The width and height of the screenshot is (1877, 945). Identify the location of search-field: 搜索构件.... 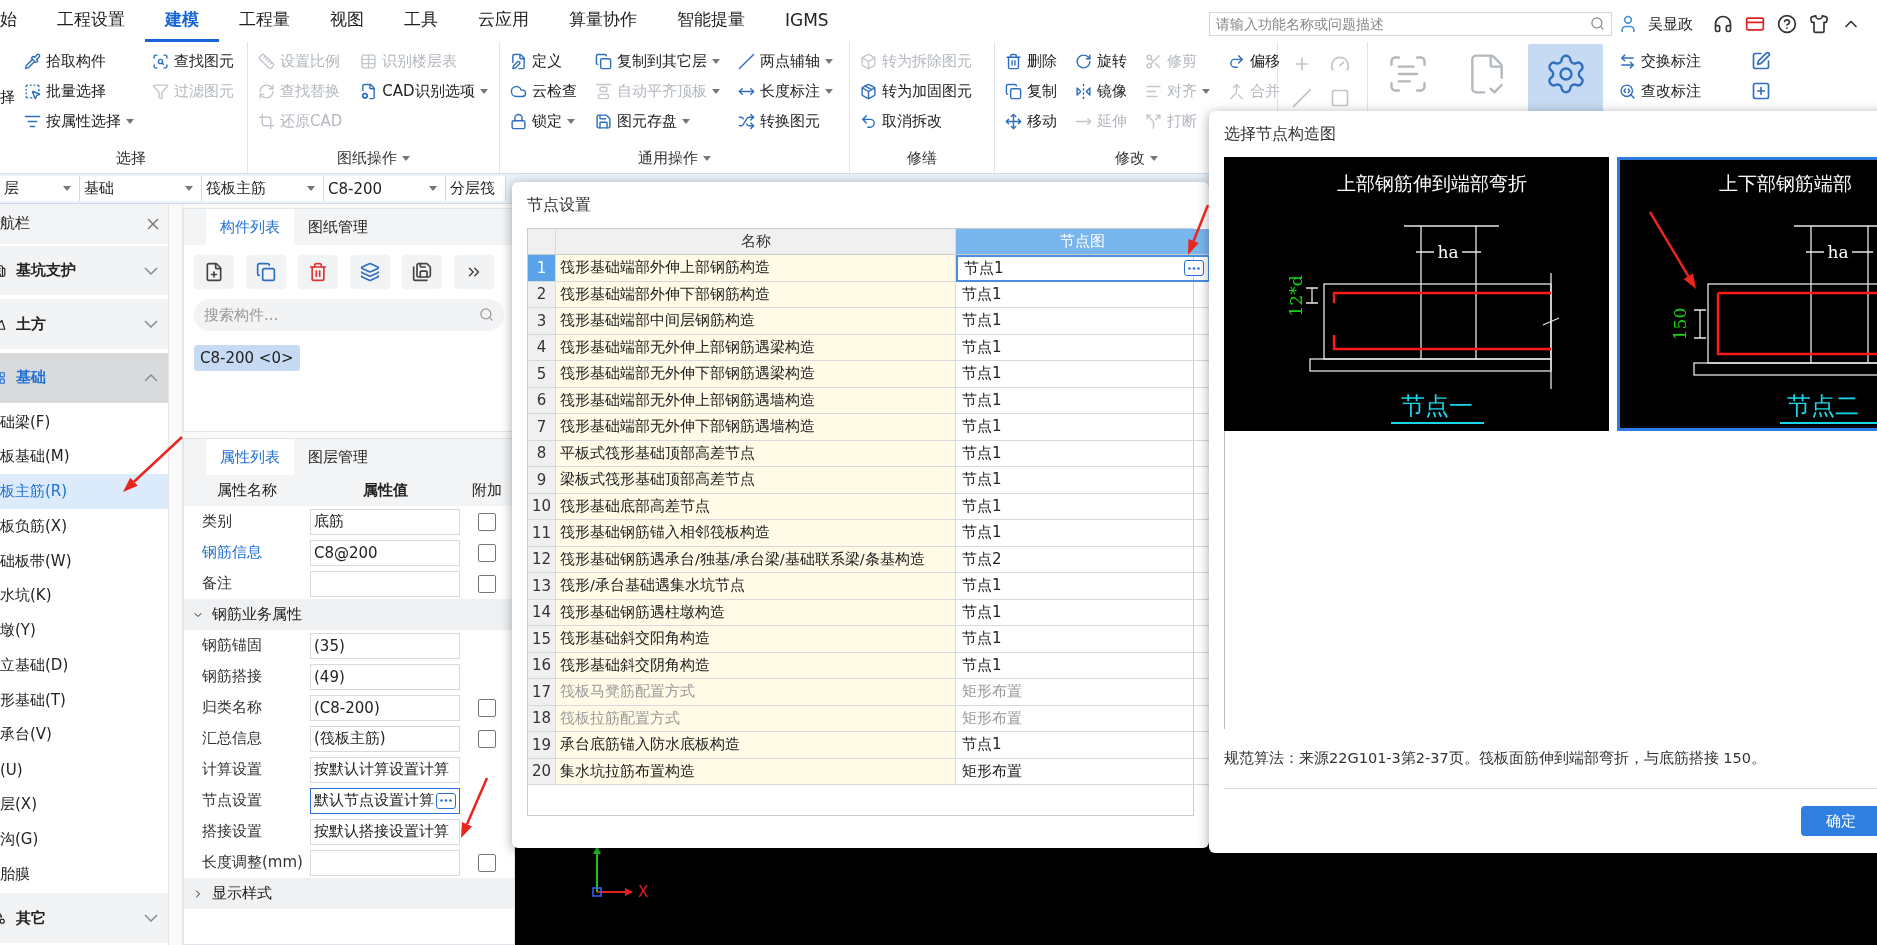
(349, 315).